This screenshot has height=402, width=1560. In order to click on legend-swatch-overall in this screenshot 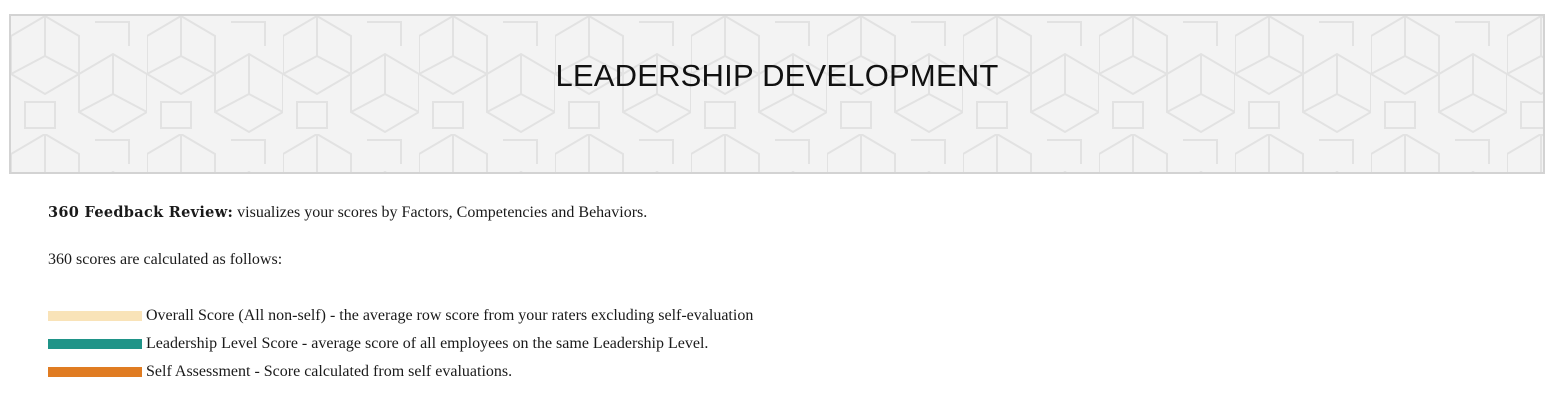, I will do `click(95, 316)`.